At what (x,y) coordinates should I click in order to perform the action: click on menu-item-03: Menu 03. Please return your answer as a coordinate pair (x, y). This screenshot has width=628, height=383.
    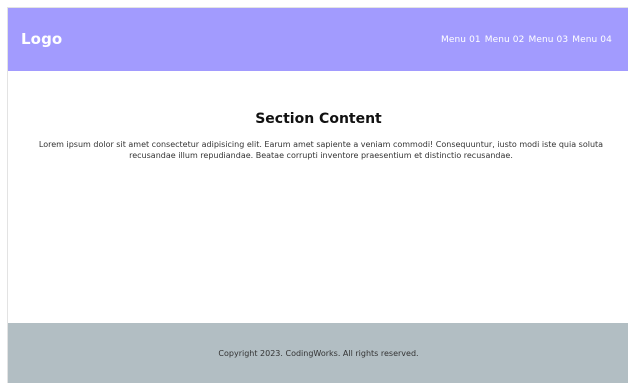
    Looking at the image, I should click on (548, 40).